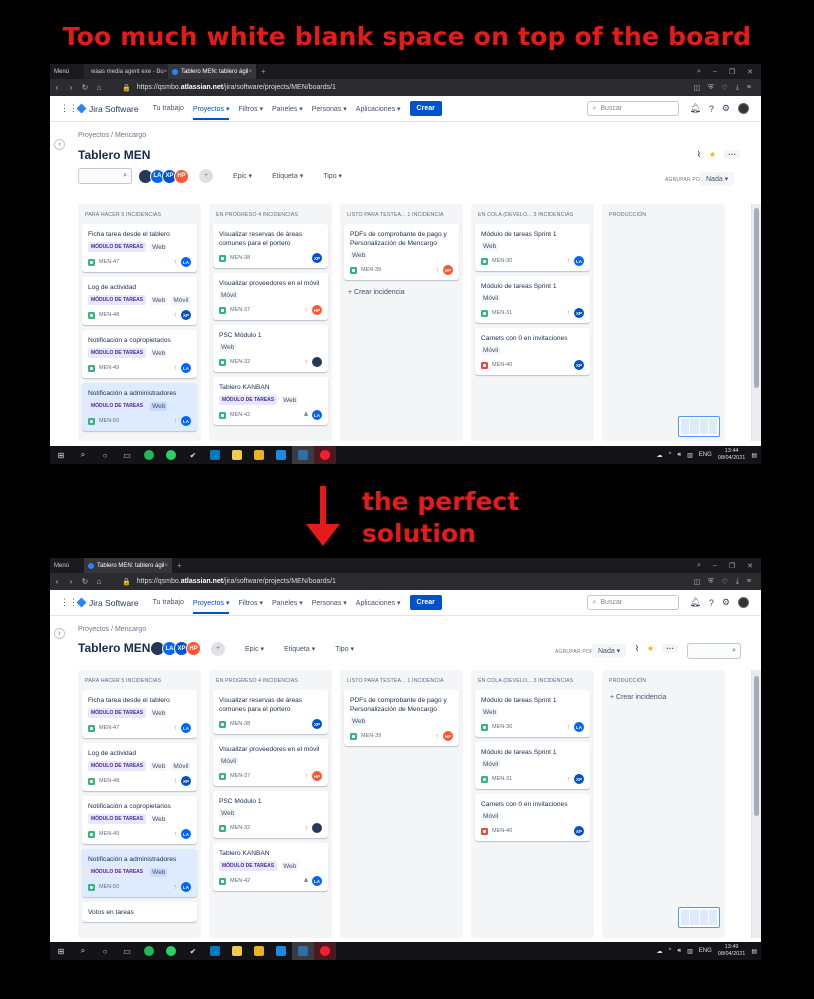 This screenshot has width=814, height=999. I want to click on nav-5: Aplicaciones ▾, so click(378, 603).